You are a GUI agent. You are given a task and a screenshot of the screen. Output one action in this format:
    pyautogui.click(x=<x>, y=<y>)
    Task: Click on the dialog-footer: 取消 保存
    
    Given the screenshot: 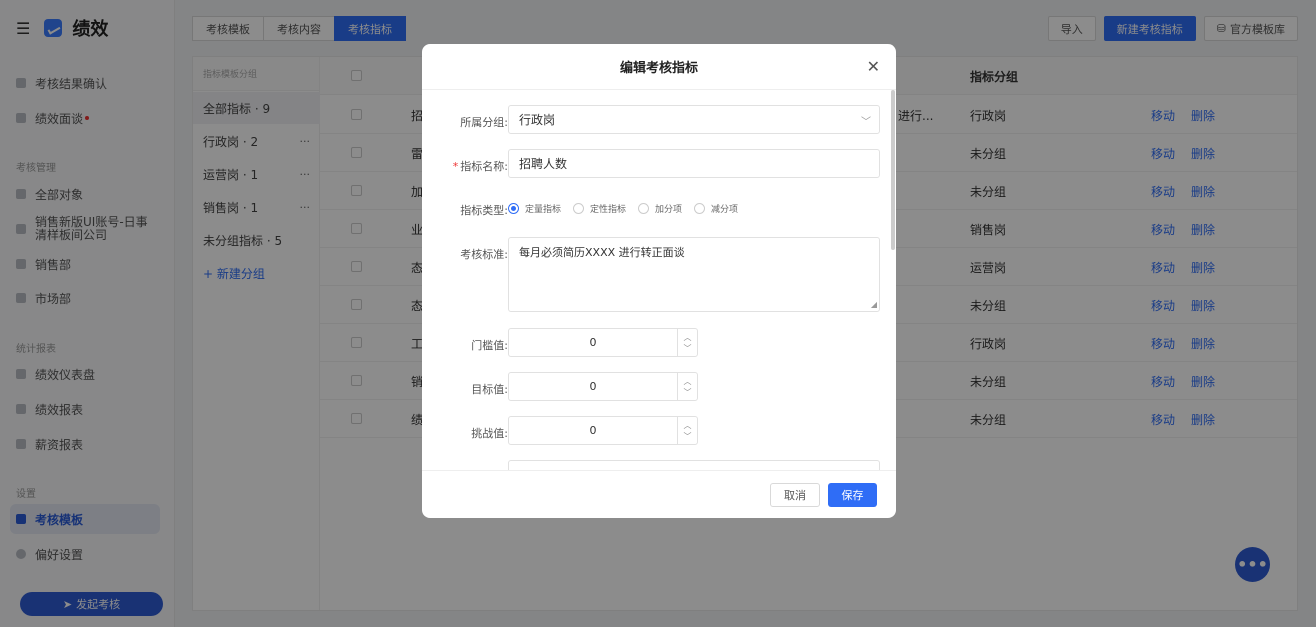 What is the action you would take?
    pyautogui.click(x=659, y=494)
    